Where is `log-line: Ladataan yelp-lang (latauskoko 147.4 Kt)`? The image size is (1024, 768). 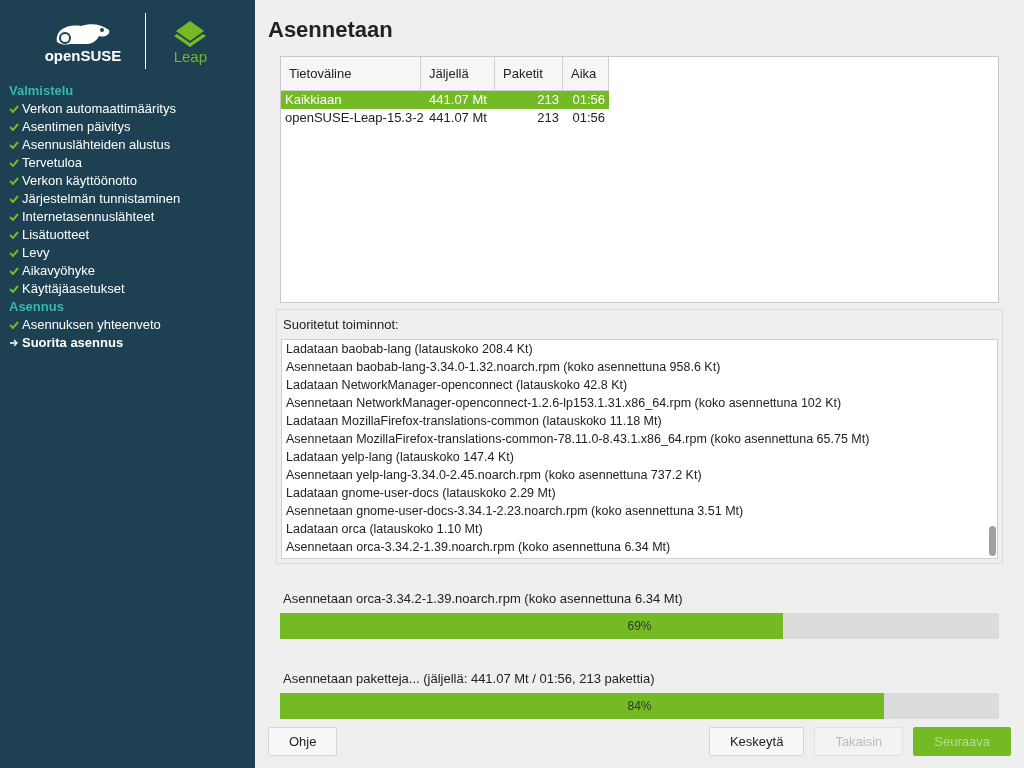 log-line: Ladataan yelp-lang (latauskoko 147.4 Kt) is located at coordinates (400, 457).